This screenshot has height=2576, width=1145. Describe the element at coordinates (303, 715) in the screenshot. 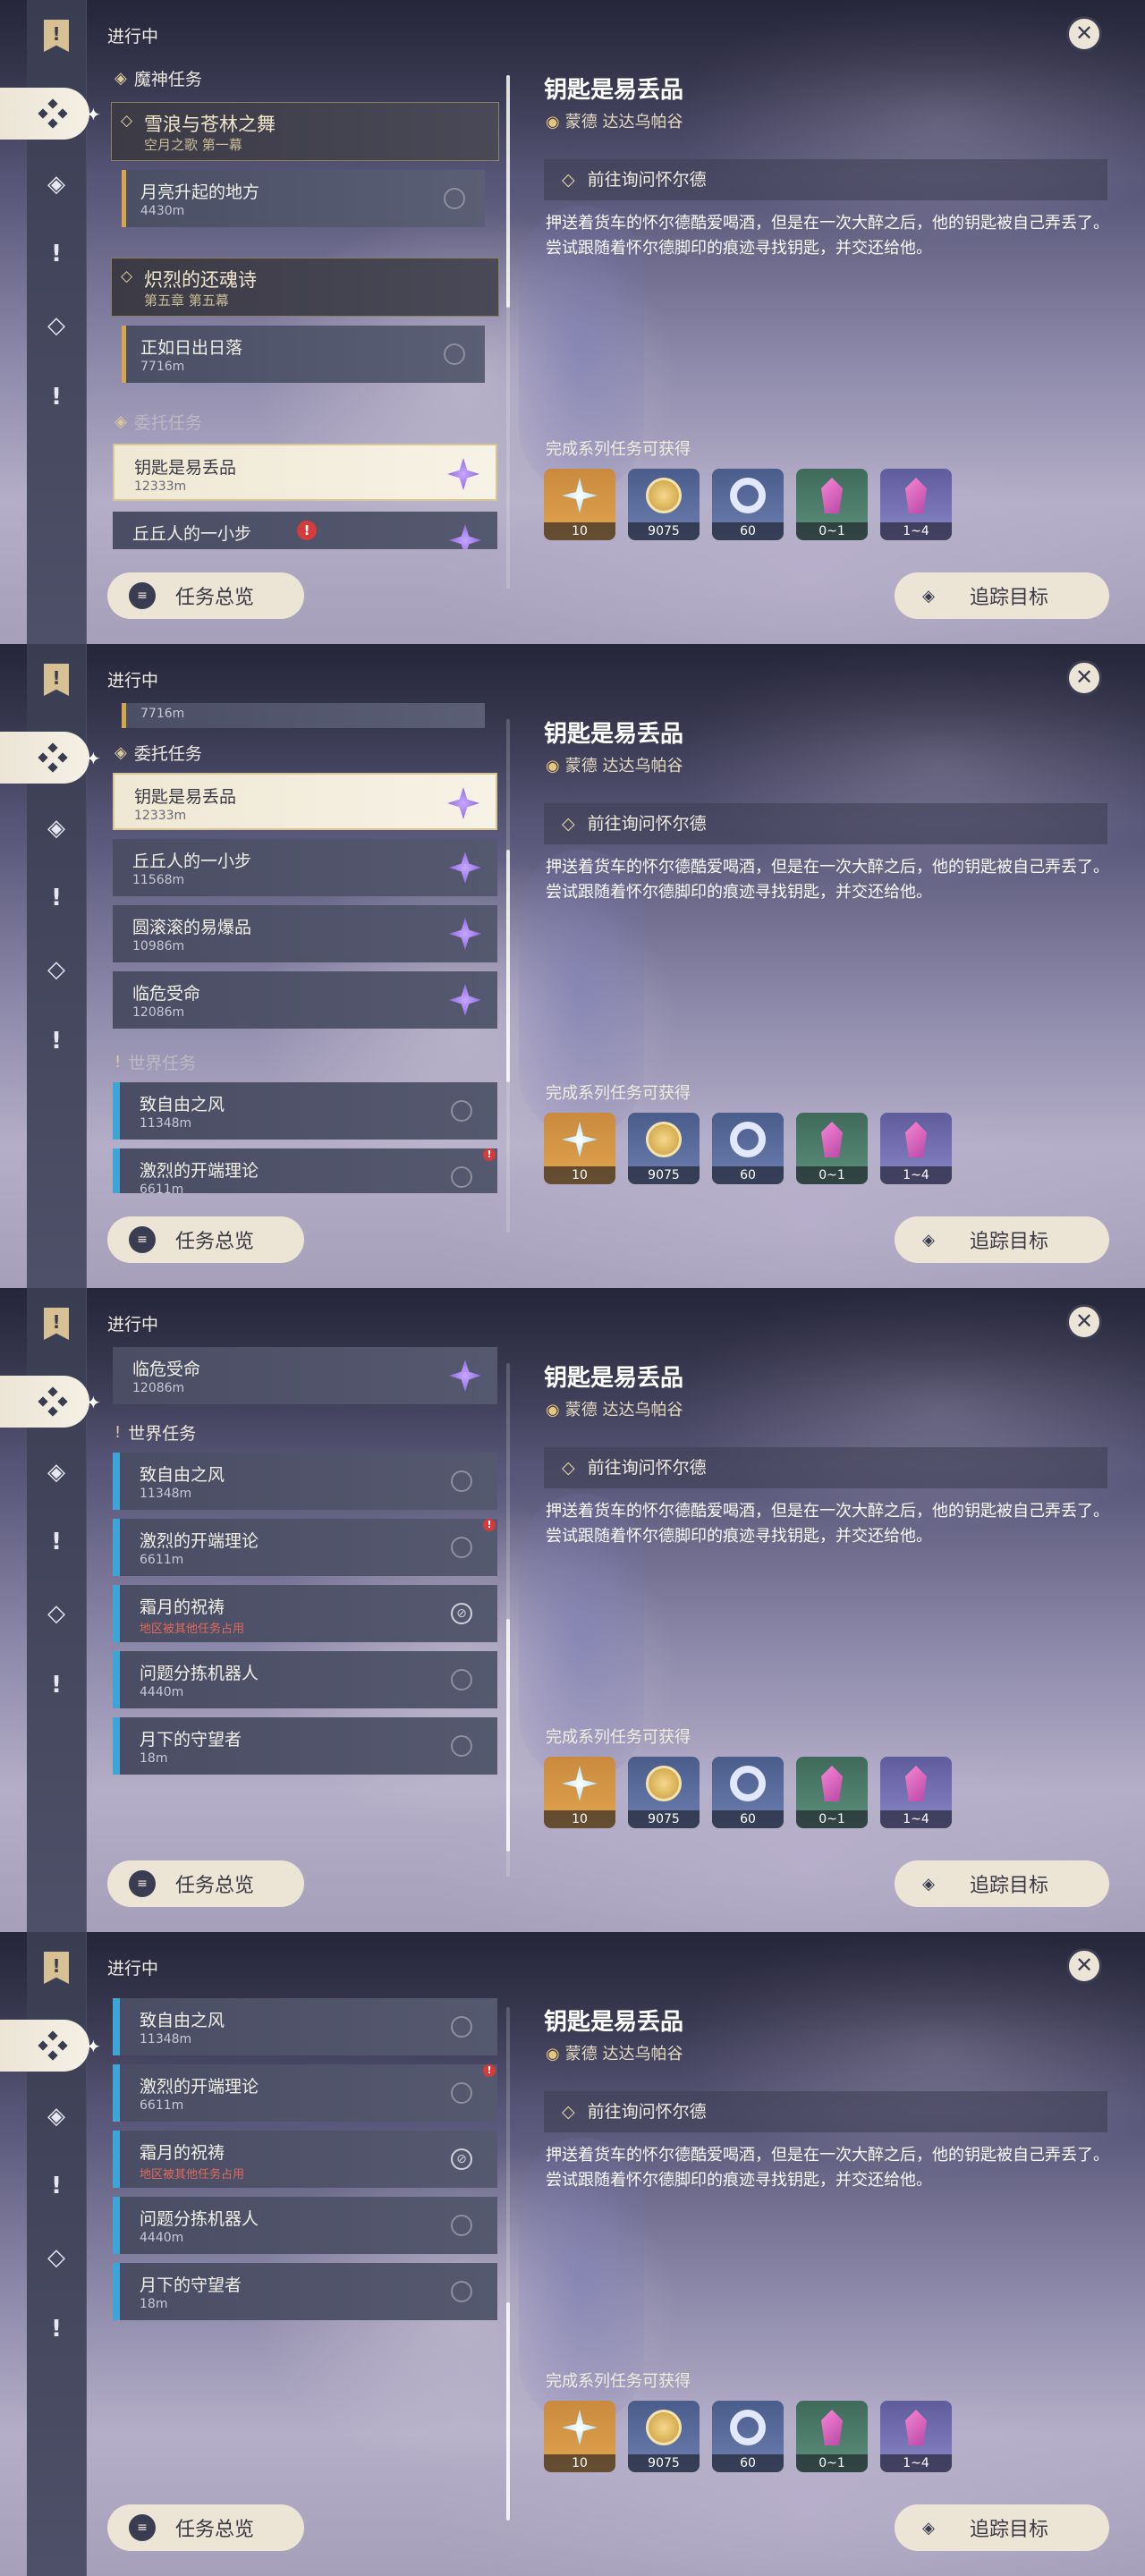

I see `archon-quest-step-partial: 7716m` at that location.